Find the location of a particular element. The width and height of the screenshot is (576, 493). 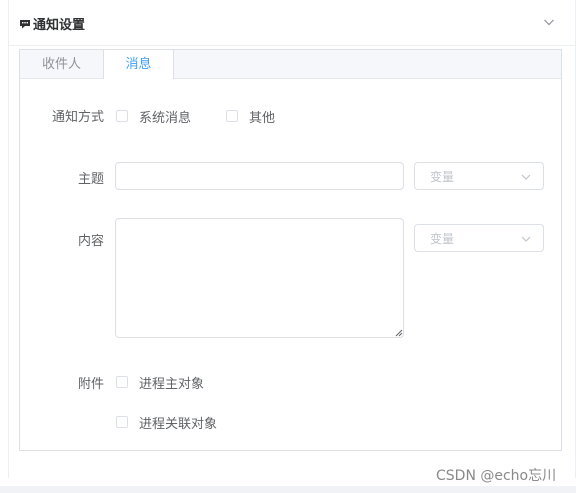

bottom-divider is located at coordinates (288, 489).